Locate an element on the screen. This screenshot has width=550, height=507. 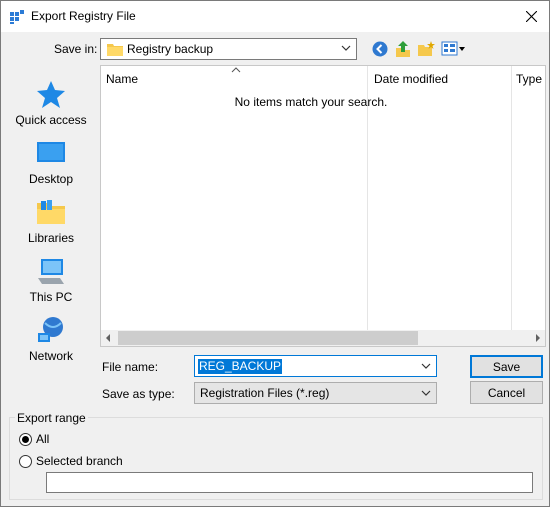
place-network: Network is located at coordinates (51, 340).